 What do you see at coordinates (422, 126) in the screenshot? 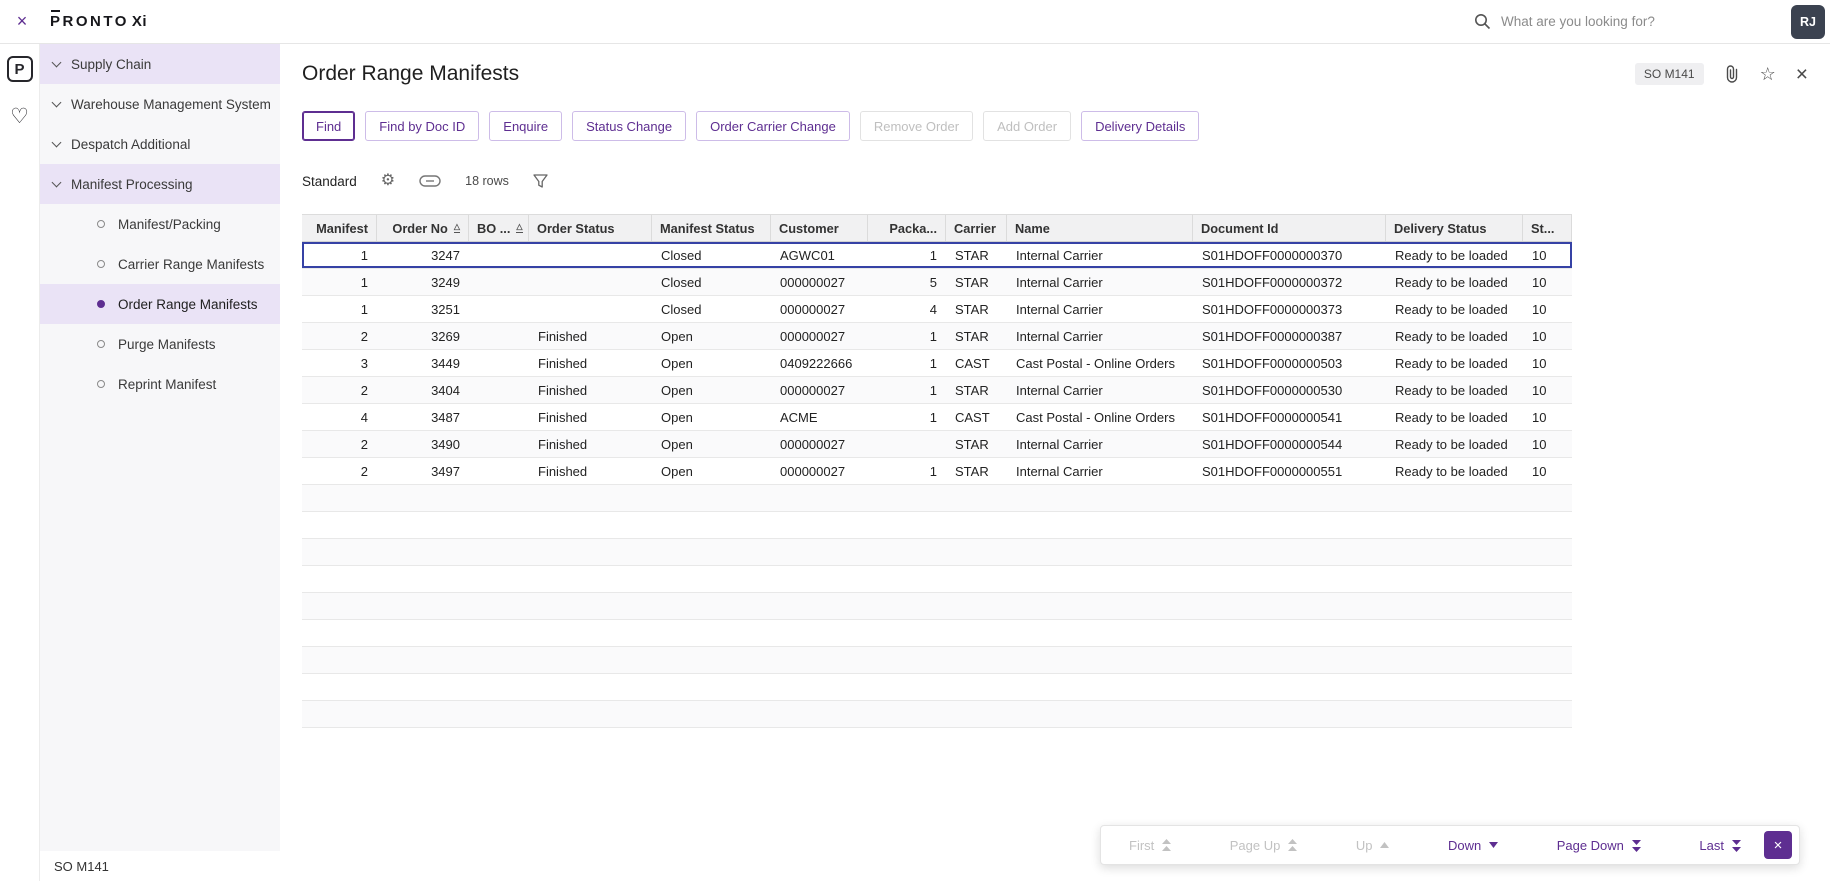
I see `find-by-doc-id-button: Find by Doc ID` at bounding box center [422, 126].